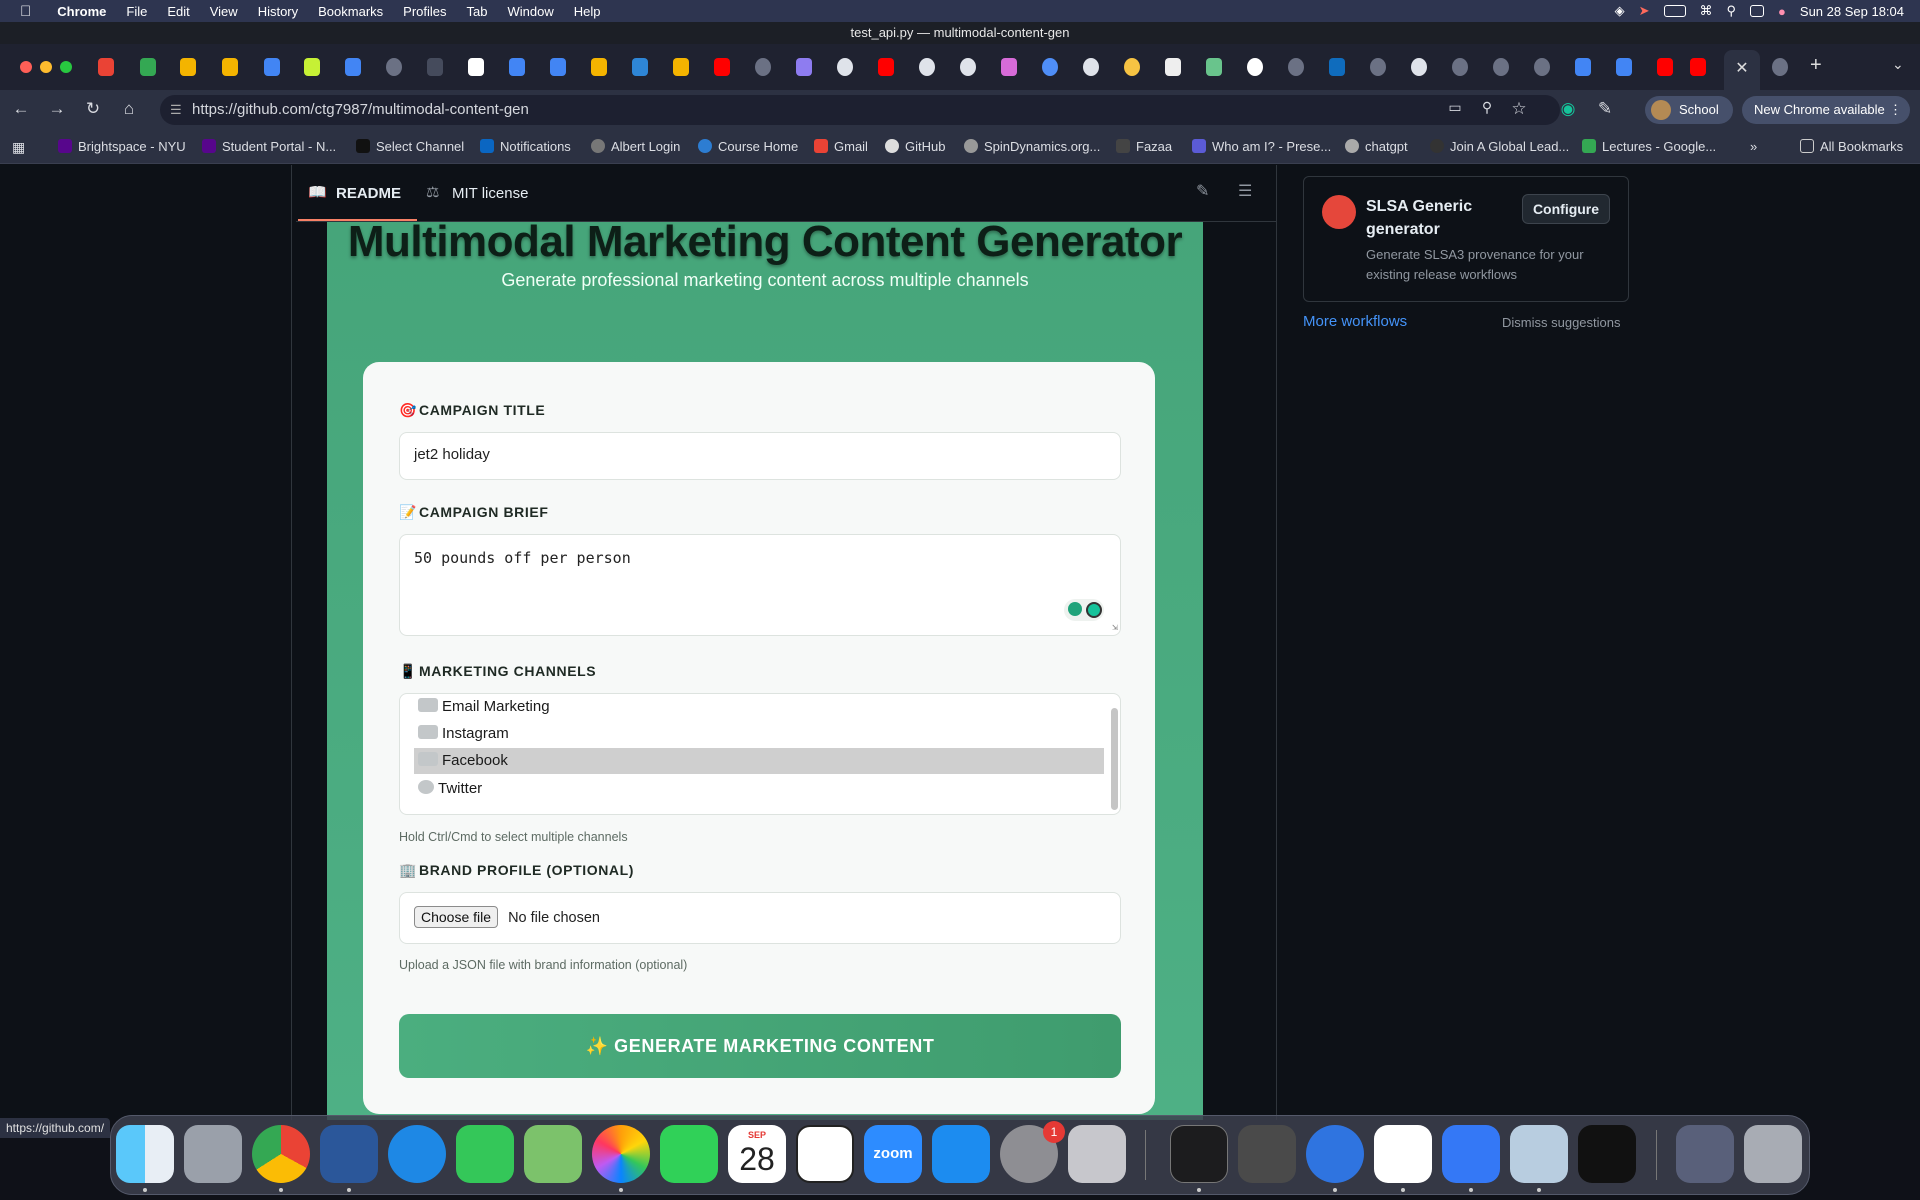  What do you see at coordinates (1441, 218) in the screenshot?
I see `workflow-name: SLSA Generic generator` at bounding box center [1441, 218].